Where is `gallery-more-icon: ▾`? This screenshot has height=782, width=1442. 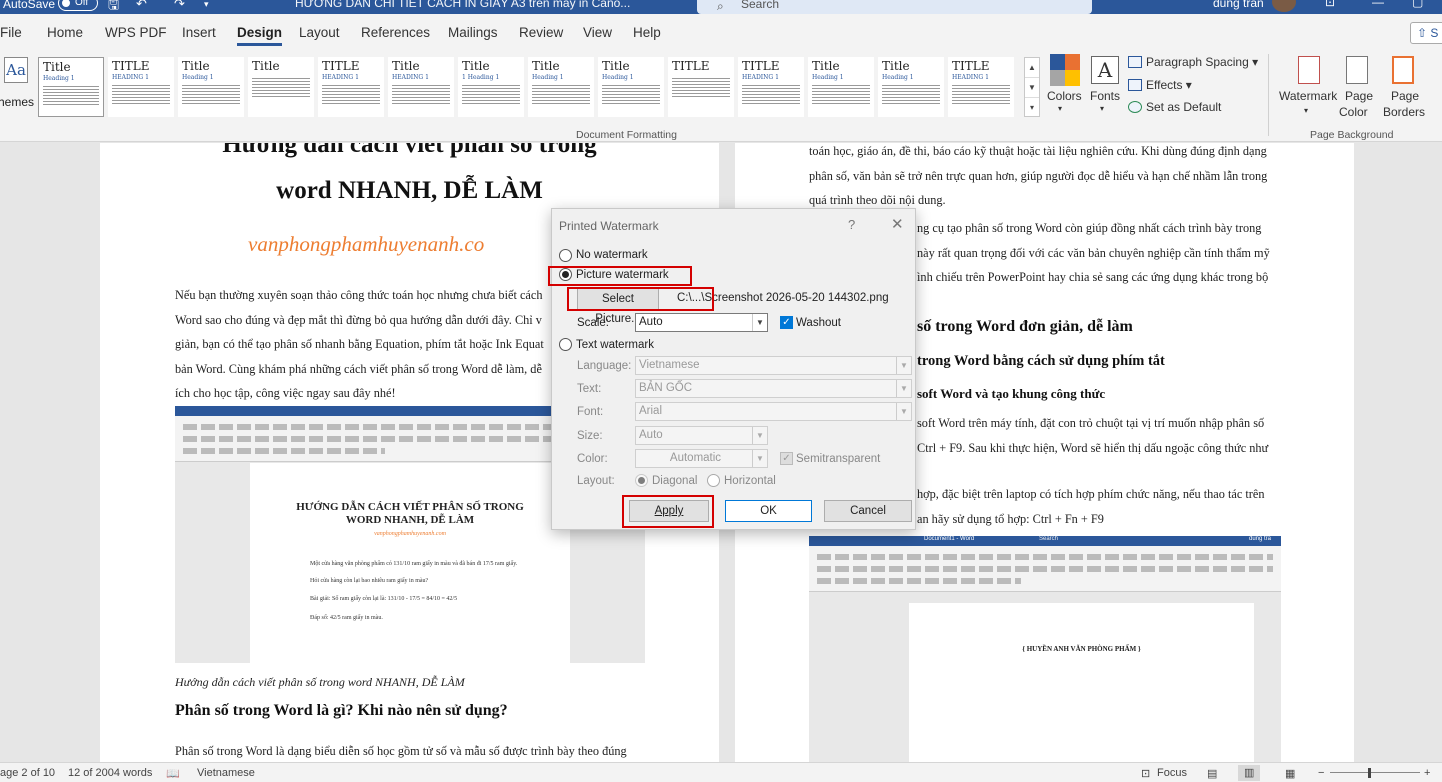 gallery-more-icon: ▾ is located at coordinates (1032, 108).